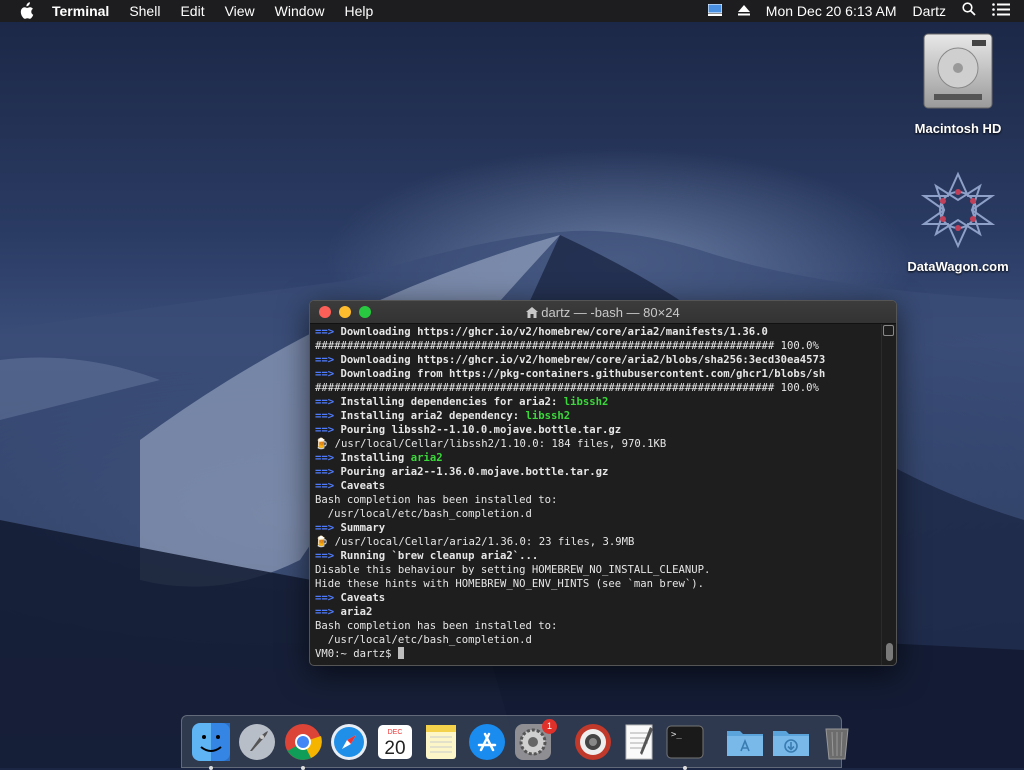 This screenshot has width=1024, height=770. What do you see at coordinates (744, 11) in the screenshot?
I see `eject-icon` at bounding box center [744, 11].